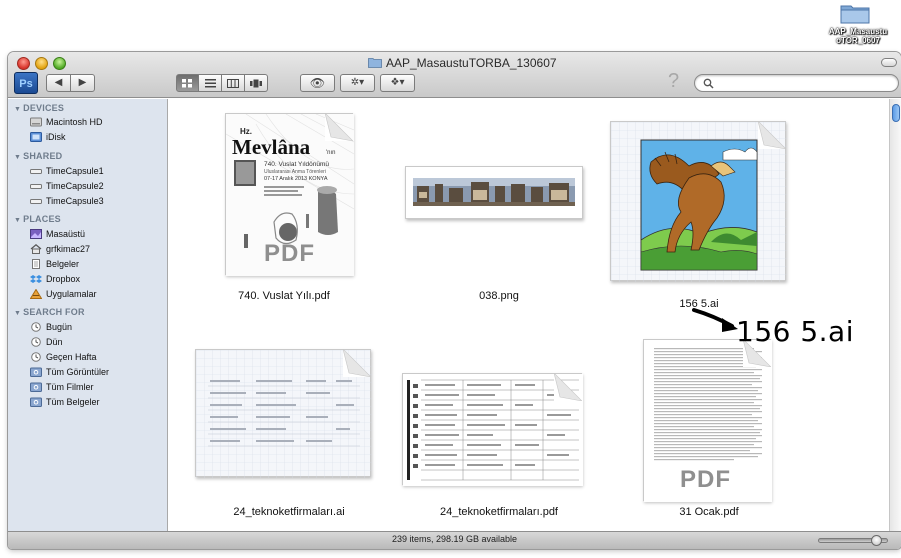  I want to click on svg-text: 'nın, so click(331, 153).